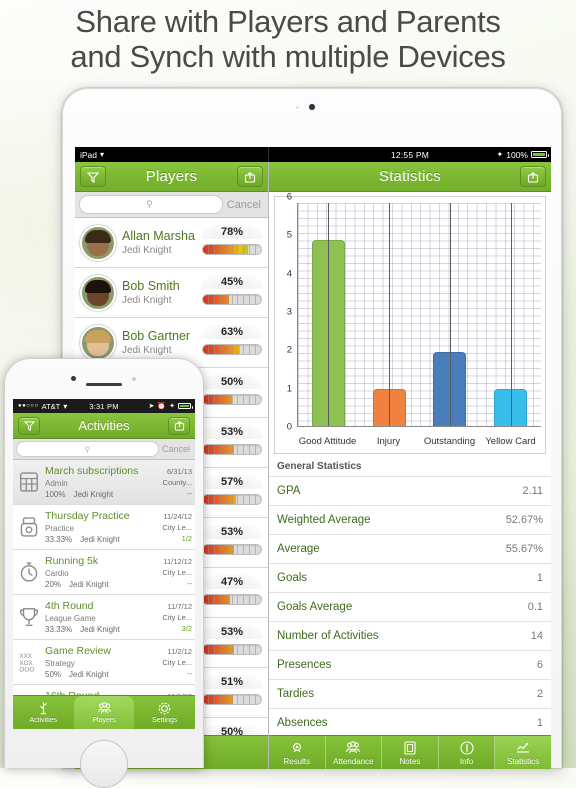 This screenshot has width=576, height=788. I want to click on player-percent: 78%, so click(232, 231).